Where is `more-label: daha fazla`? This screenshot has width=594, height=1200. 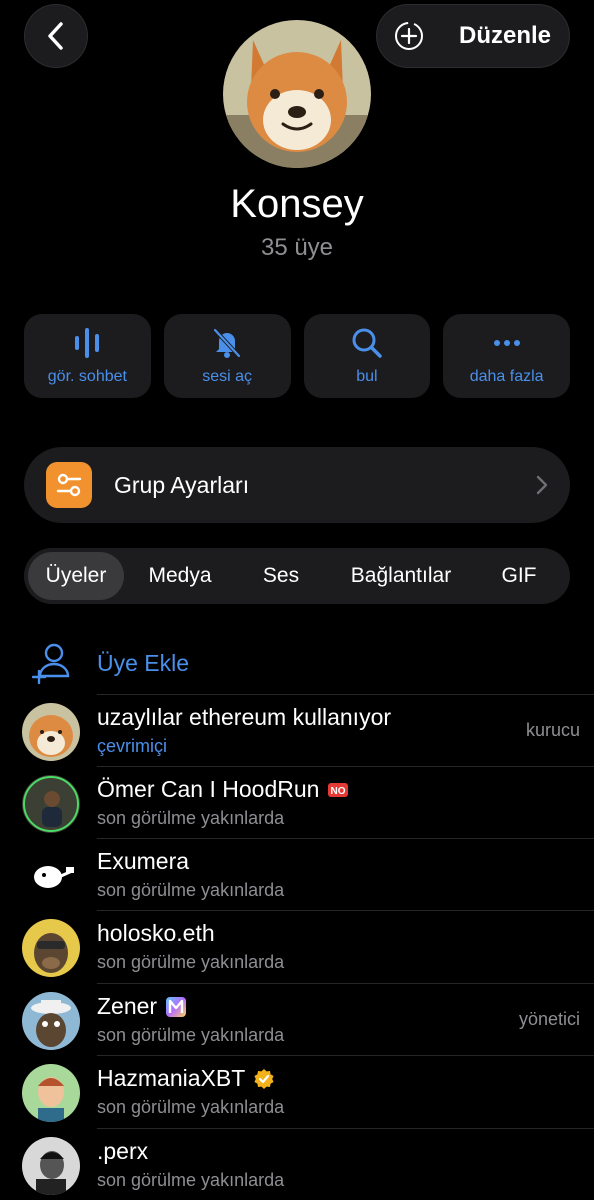
more-label: daha fazla is located at coordinates (506, 376).